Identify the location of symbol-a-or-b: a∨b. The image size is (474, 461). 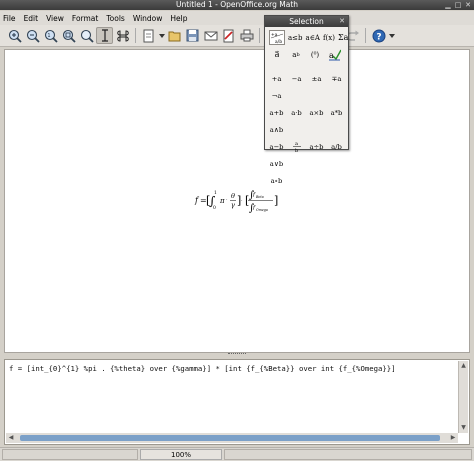
(276, 163).